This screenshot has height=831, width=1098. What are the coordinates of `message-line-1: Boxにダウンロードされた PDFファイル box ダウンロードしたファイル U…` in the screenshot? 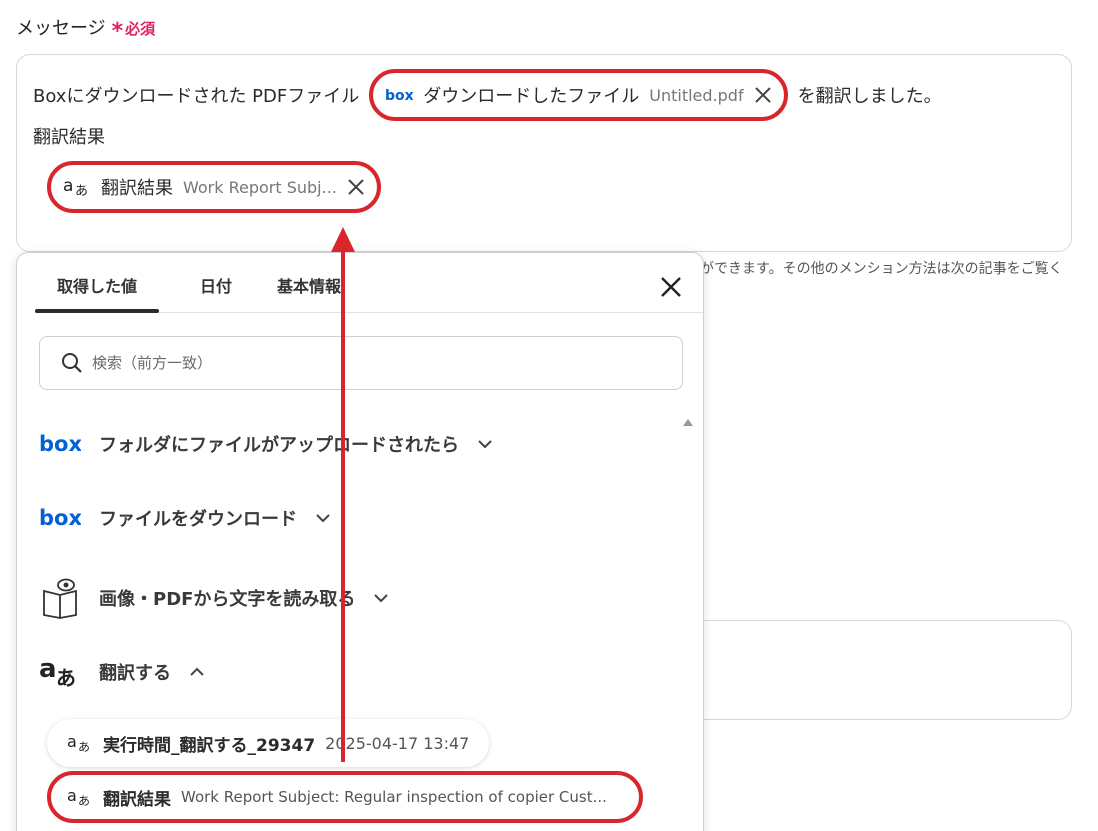 It's located at (487, 95).